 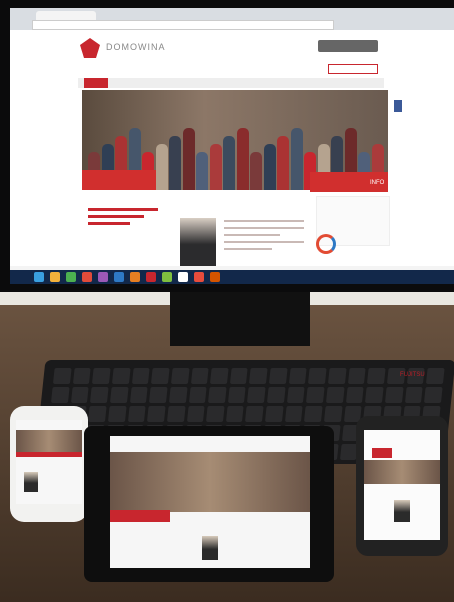 What do you see at coordinates (96, 83) in the screenshot?
I see `nav-home` at bounding box center [96, 83].